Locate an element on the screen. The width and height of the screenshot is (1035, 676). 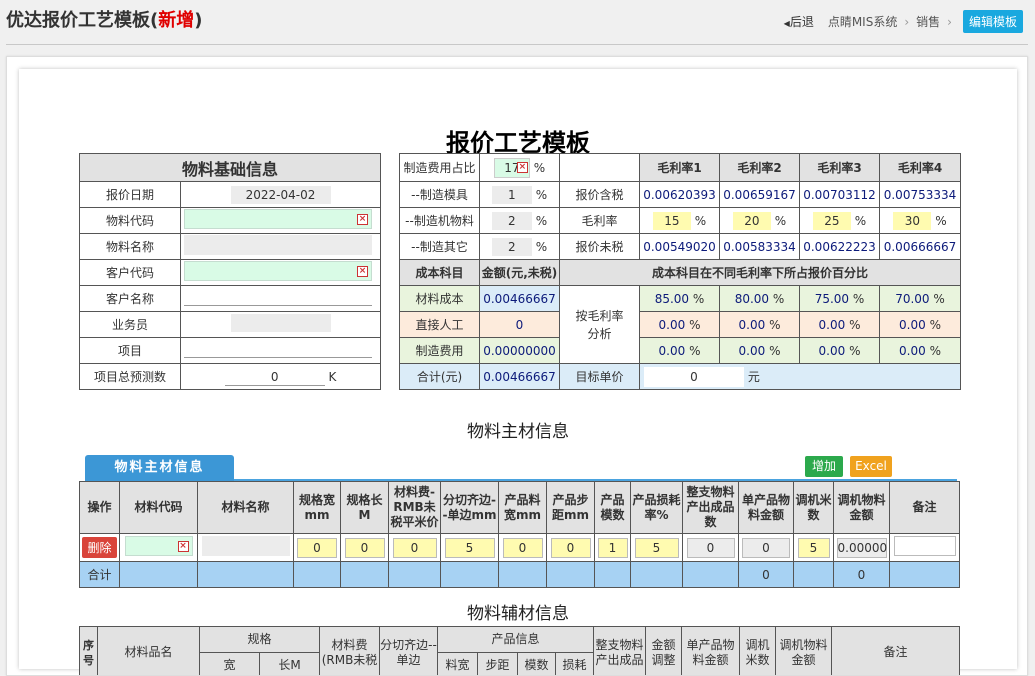
quote-tax-label: 报价含税 is located at coordinates (600, 195).